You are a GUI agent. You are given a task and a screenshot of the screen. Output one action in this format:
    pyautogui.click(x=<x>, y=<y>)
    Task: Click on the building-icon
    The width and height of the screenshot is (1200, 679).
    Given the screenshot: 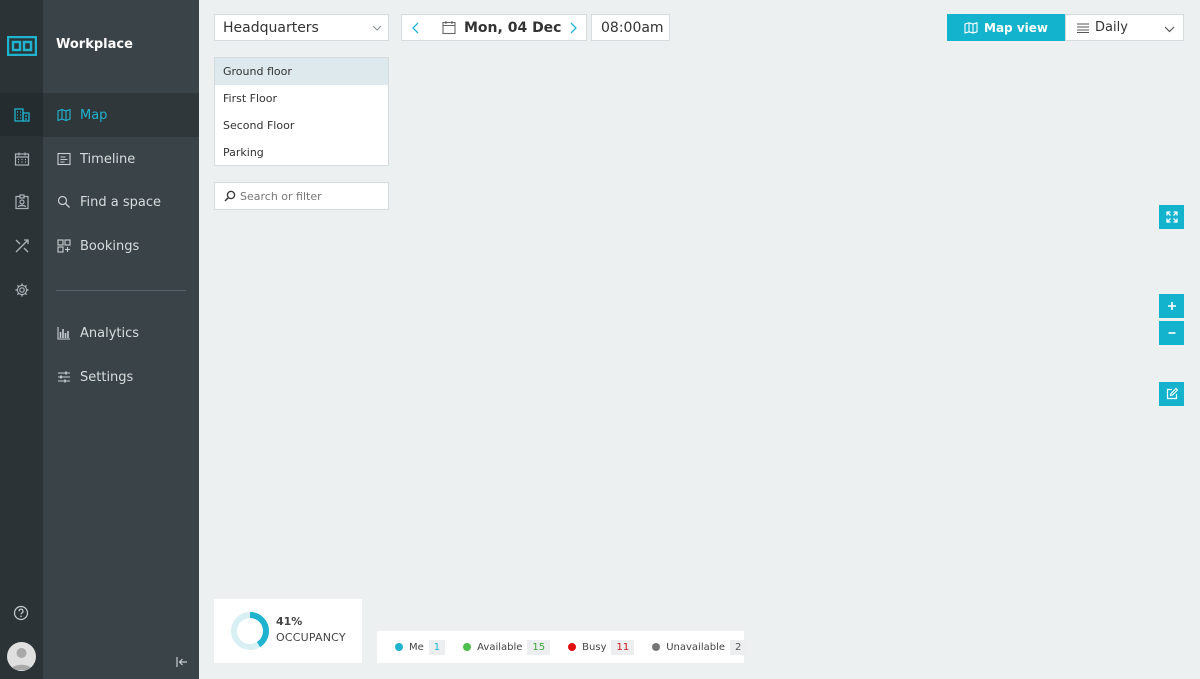 What is the action you would take?
    pyautogui.click(x=21, y=114)
    